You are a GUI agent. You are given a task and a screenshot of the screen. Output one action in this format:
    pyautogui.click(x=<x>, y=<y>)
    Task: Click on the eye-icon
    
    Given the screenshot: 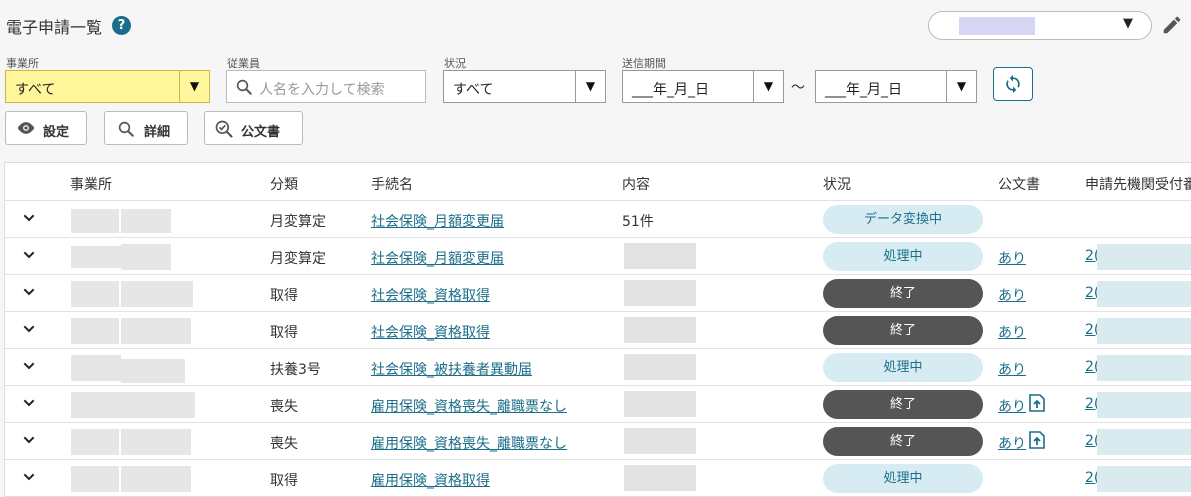 What is the action you would take?
    pyautogui.click(x=26, y=128)
    